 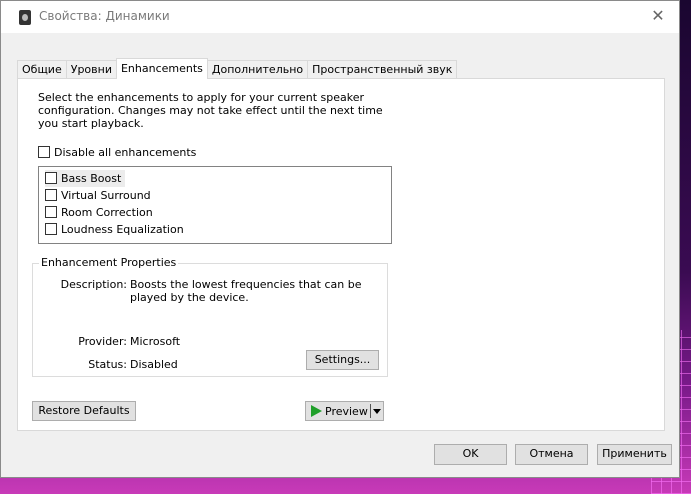 I want to click on room-correction-checkbox, so click(x=51, y=212).